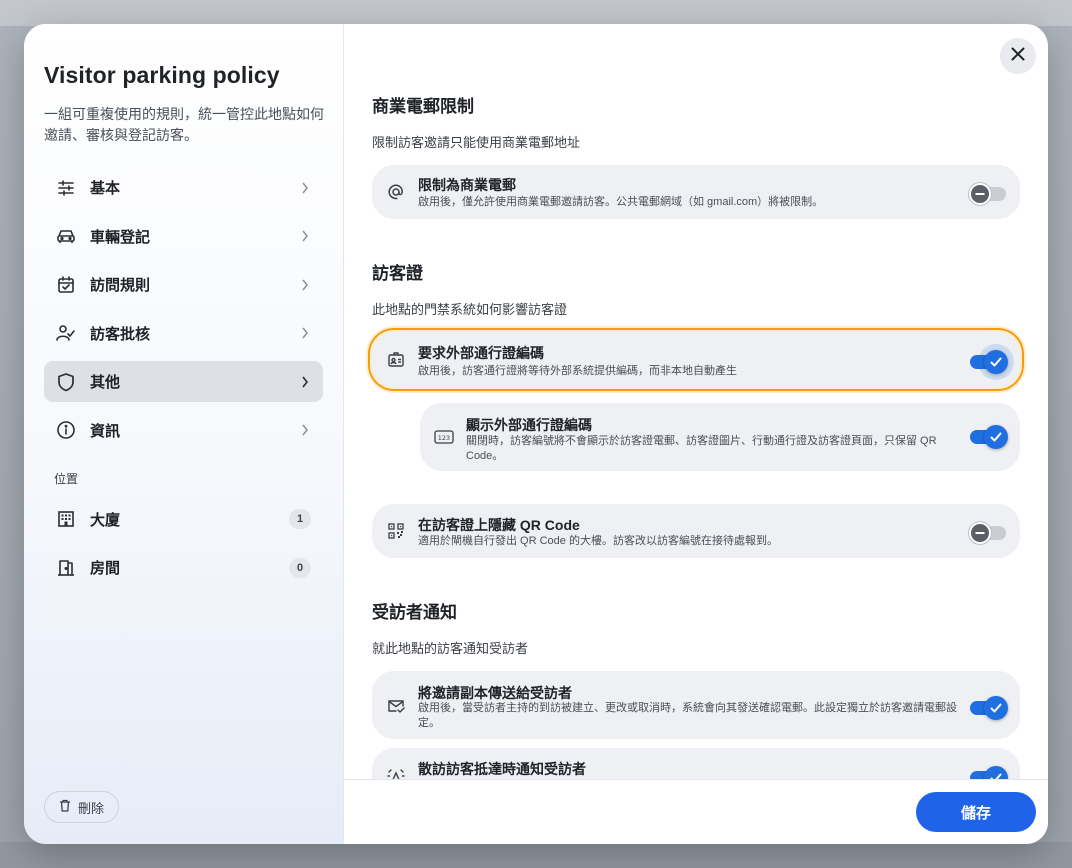 The height and width of the screenshot is (868, 1072). What do you see at coordinates (577, 371) in the screenshot?
I see `setting-subtitle: 啟用後，訪客通行證將等待外部系統提供編碼，而非本地自動產生` at bounding box center [577, 371].